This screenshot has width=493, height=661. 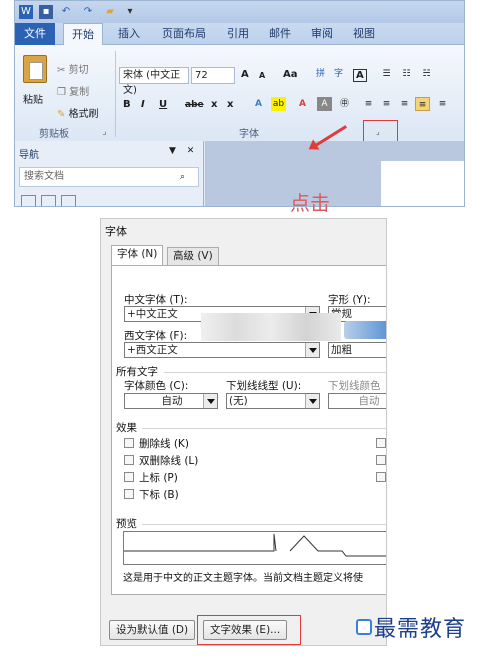 I want to click on redacted-highlight, so click(x=365, y=330).